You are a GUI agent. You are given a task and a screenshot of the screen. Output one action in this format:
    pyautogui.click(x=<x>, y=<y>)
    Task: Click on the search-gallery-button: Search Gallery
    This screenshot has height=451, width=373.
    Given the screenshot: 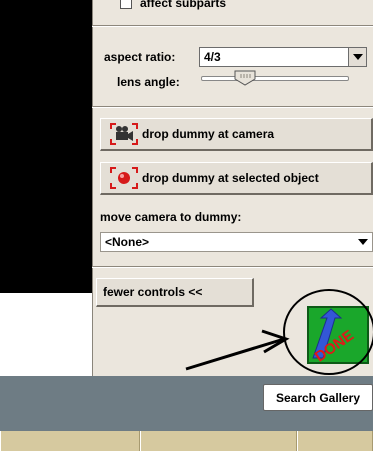 What is the action you would take?
    pyautogui.click(x=318, y=397)
    